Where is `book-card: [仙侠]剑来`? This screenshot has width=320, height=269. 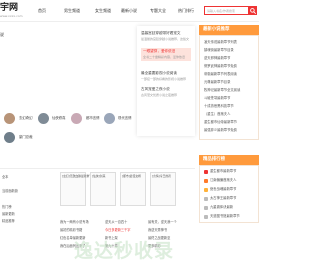 book-card: [仙侠]剑来 is located at coordinates (103, 189).